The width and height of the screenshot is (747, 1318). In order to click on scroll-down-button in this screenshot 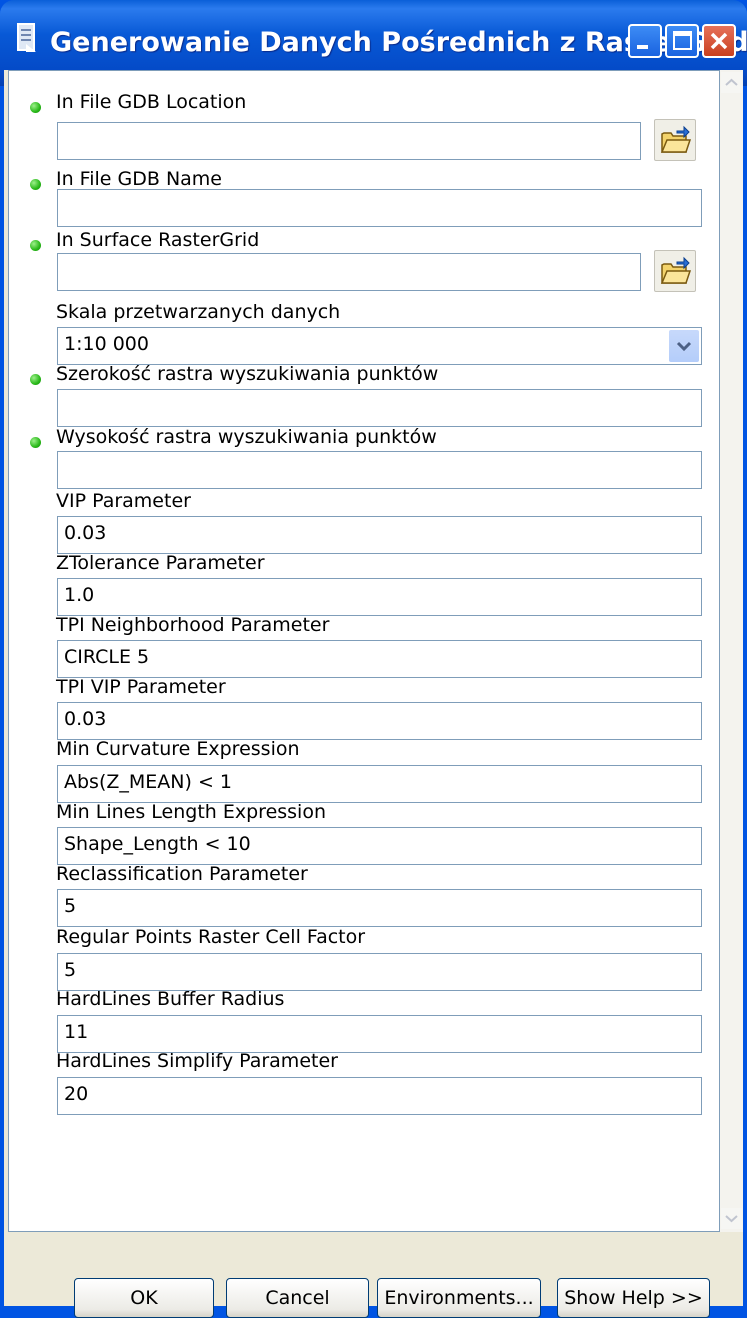, I will do `click(731, 1218)`.